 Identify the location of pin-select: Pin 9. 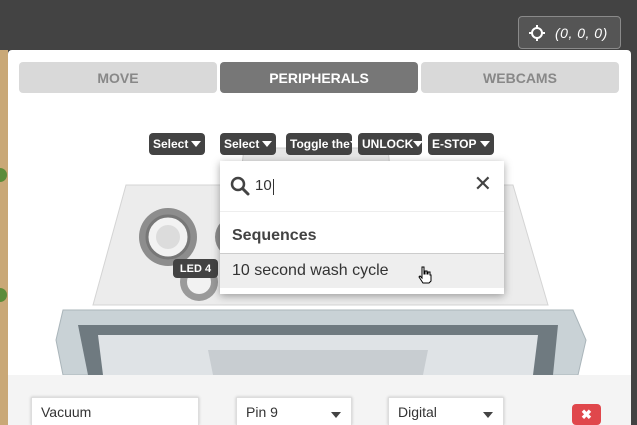
(294, 411).